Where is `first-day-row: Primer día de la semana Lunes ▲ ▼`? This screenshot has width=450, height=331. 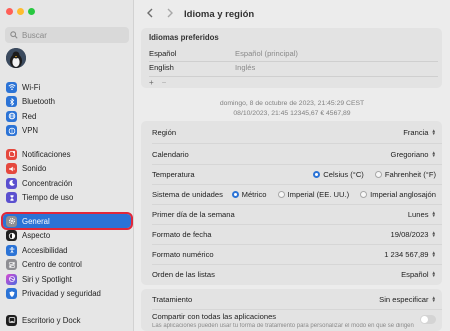 first-day-row: Primer día de la semana Lunes ▲ ▼ is located at coordinates (291, 214).